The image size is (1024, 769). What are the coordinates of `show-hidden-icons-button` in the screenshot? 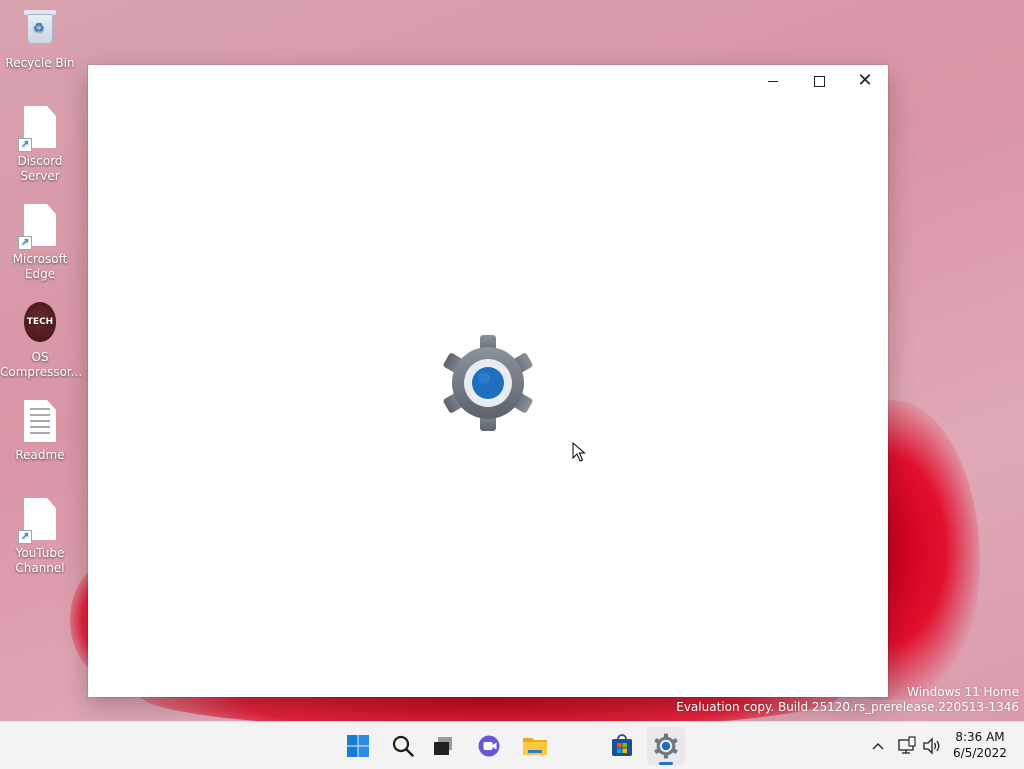 It's located at (878, 745).